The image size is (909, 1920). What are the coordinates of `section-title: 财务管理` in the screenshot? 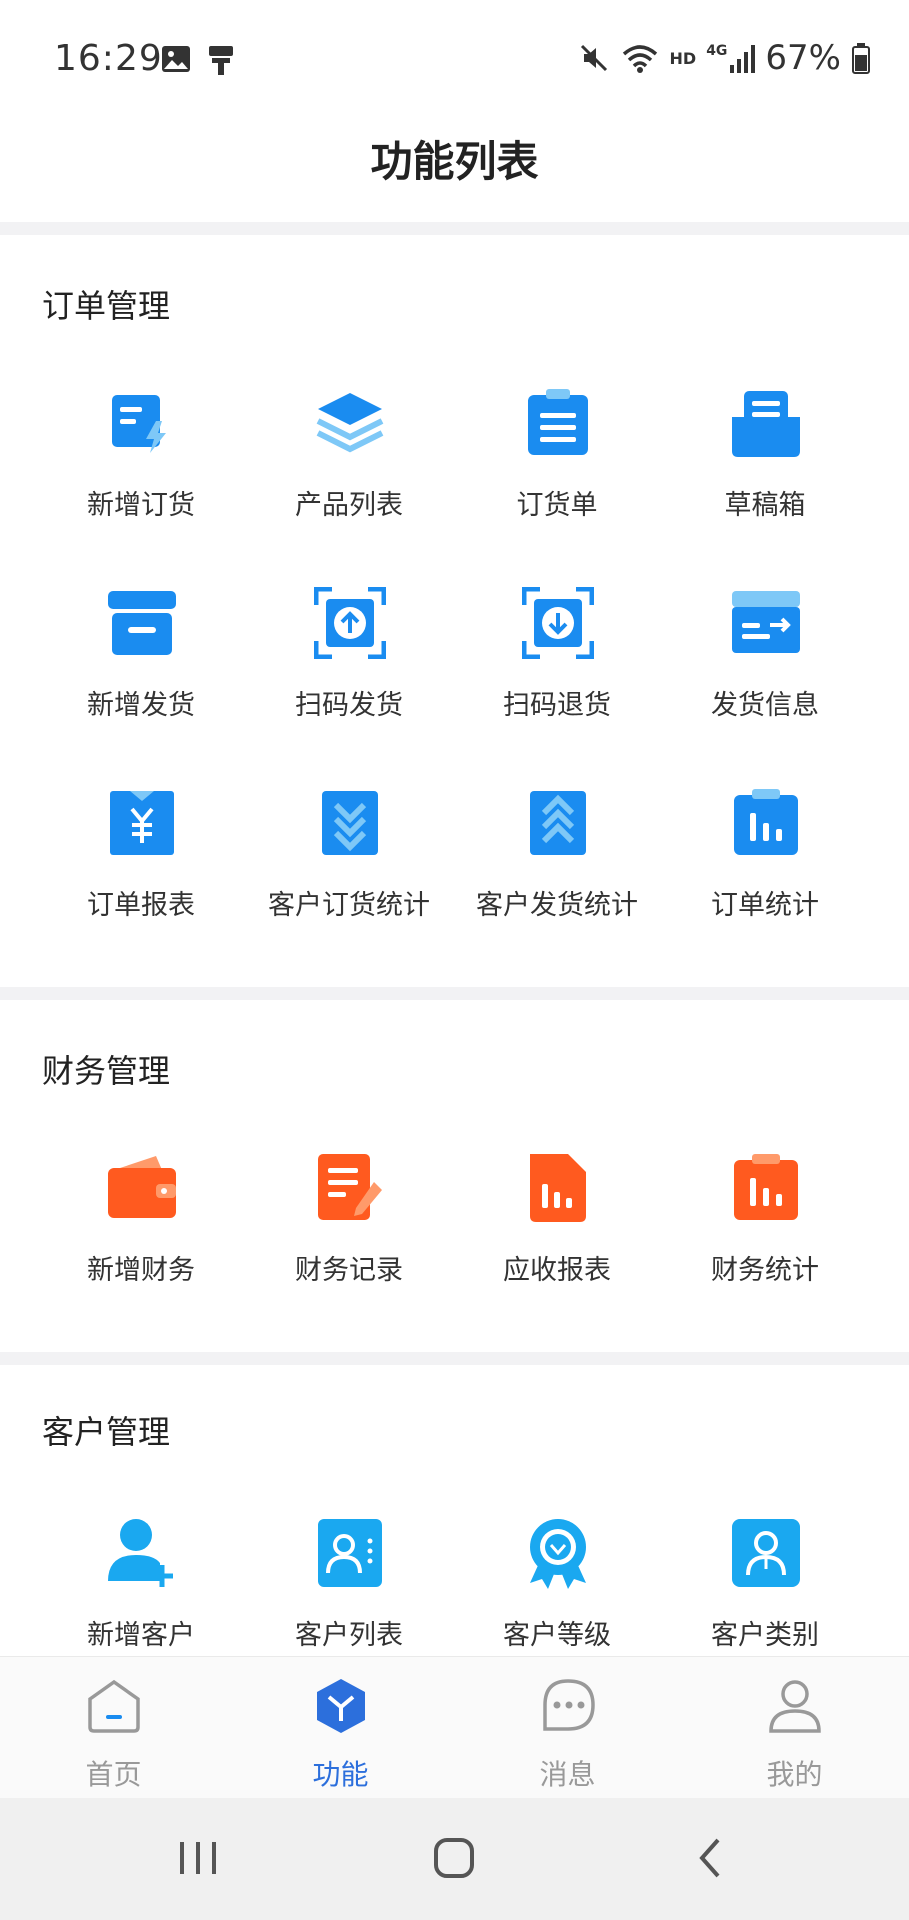 It's located at (106, 1071).